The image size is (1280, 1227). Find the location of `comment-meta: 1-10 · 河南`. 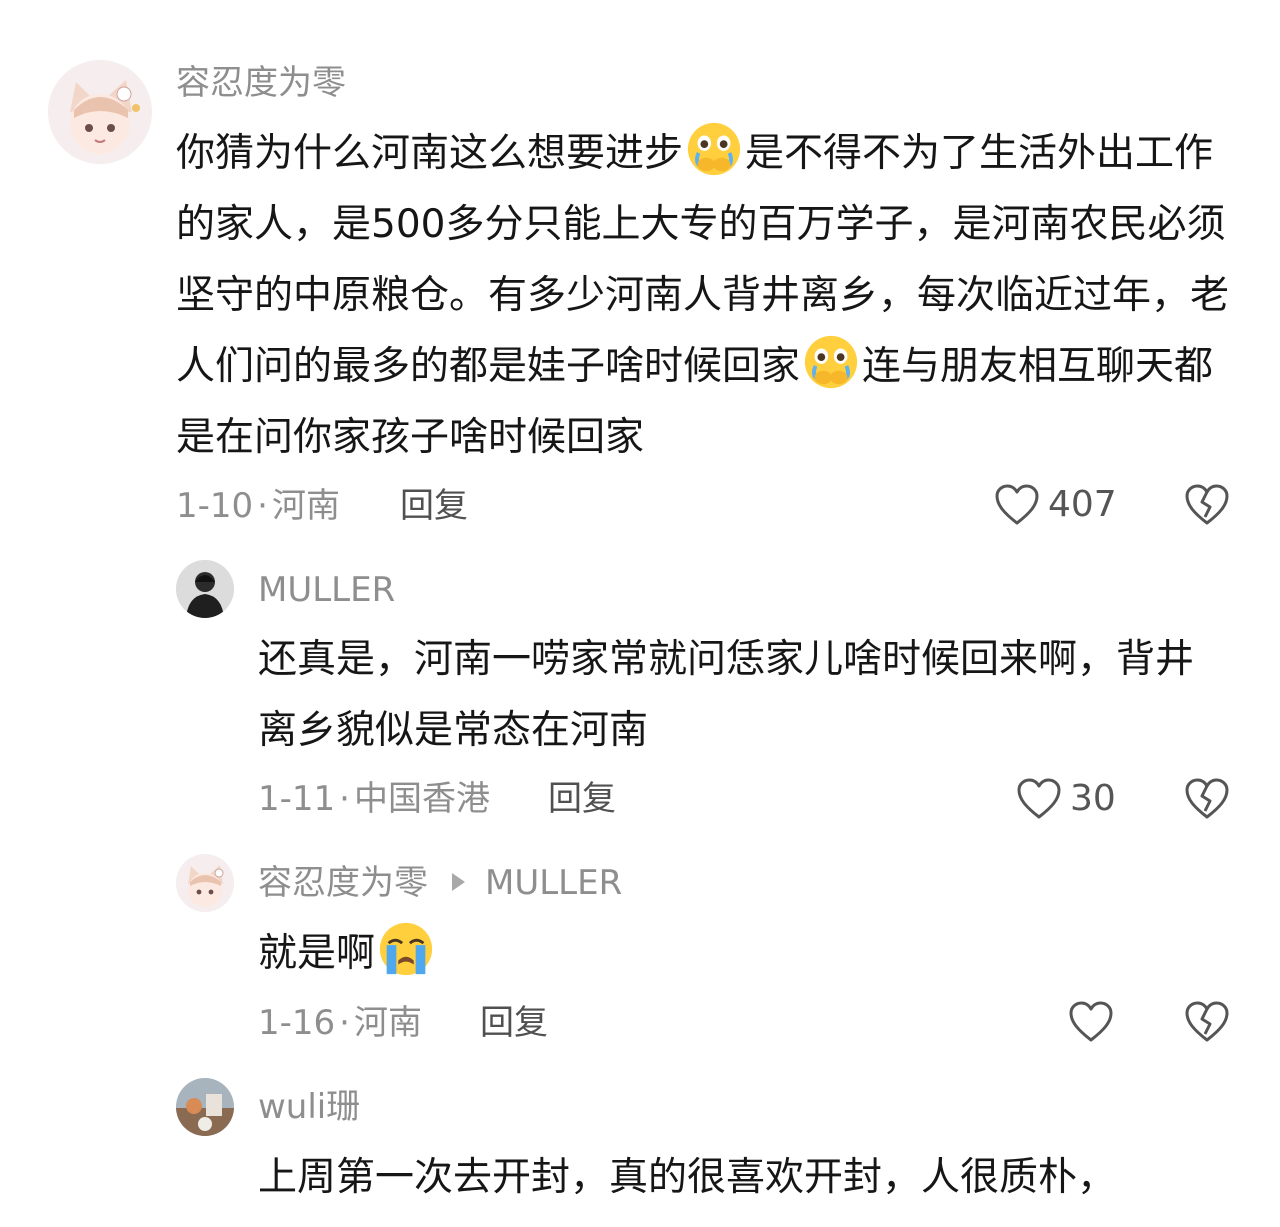

comment-meta: 1-10 · 河南 is located at coordinates (258, 506).